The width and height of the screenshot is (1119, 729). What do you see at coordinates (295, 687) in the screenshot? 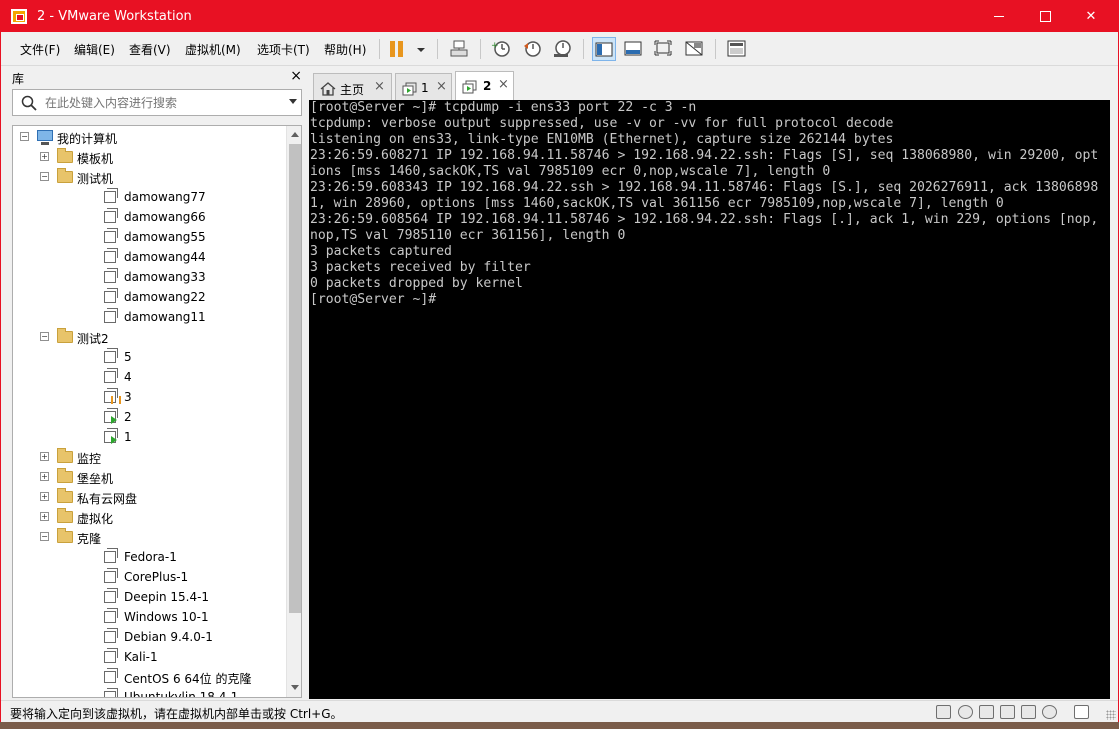
I see `scroll-down-icon` at bounding box center [295, 687].